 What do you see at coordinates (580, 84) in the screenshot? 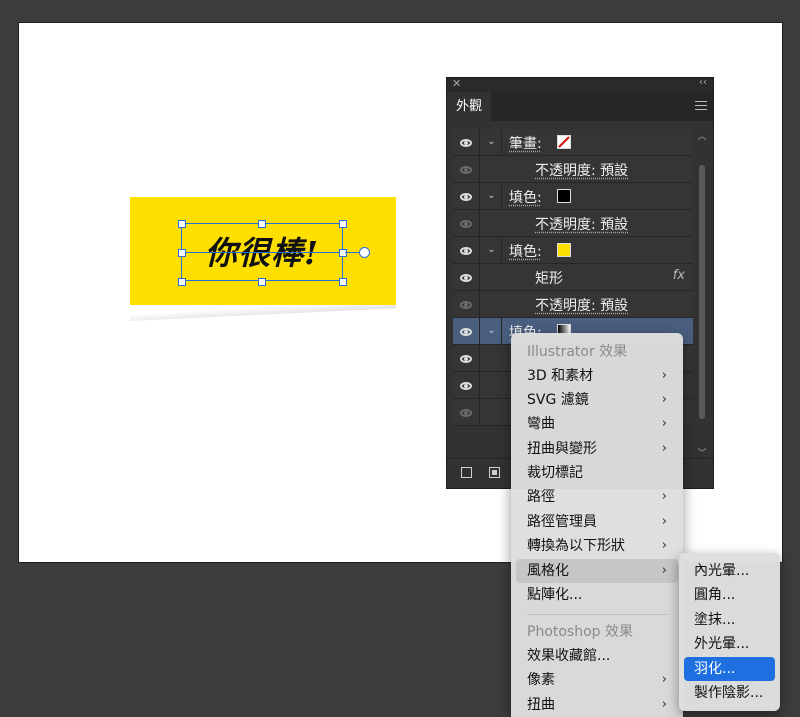
I see `panel-title-bar: ✕ ‹‹` at bounding box center [580, 84].